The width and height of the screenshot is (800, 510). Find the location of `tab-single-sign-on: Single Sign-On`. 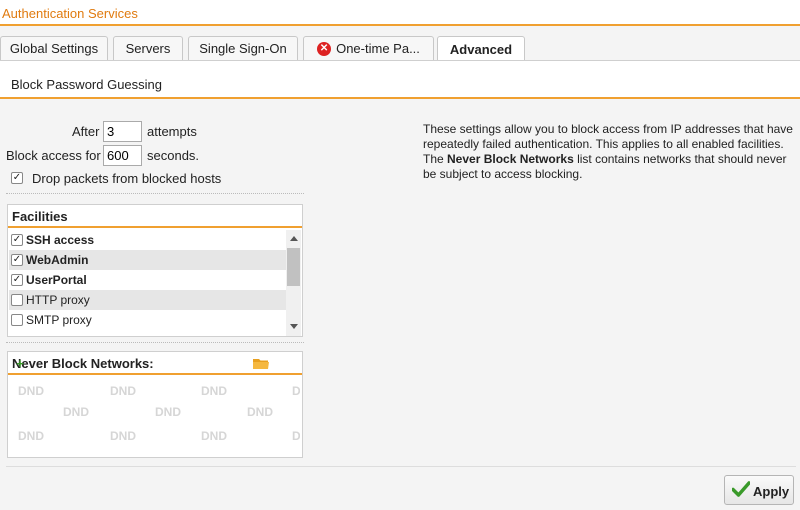

tab-single-sign-on: Single Sign-On is located at coordinates (243, 48).